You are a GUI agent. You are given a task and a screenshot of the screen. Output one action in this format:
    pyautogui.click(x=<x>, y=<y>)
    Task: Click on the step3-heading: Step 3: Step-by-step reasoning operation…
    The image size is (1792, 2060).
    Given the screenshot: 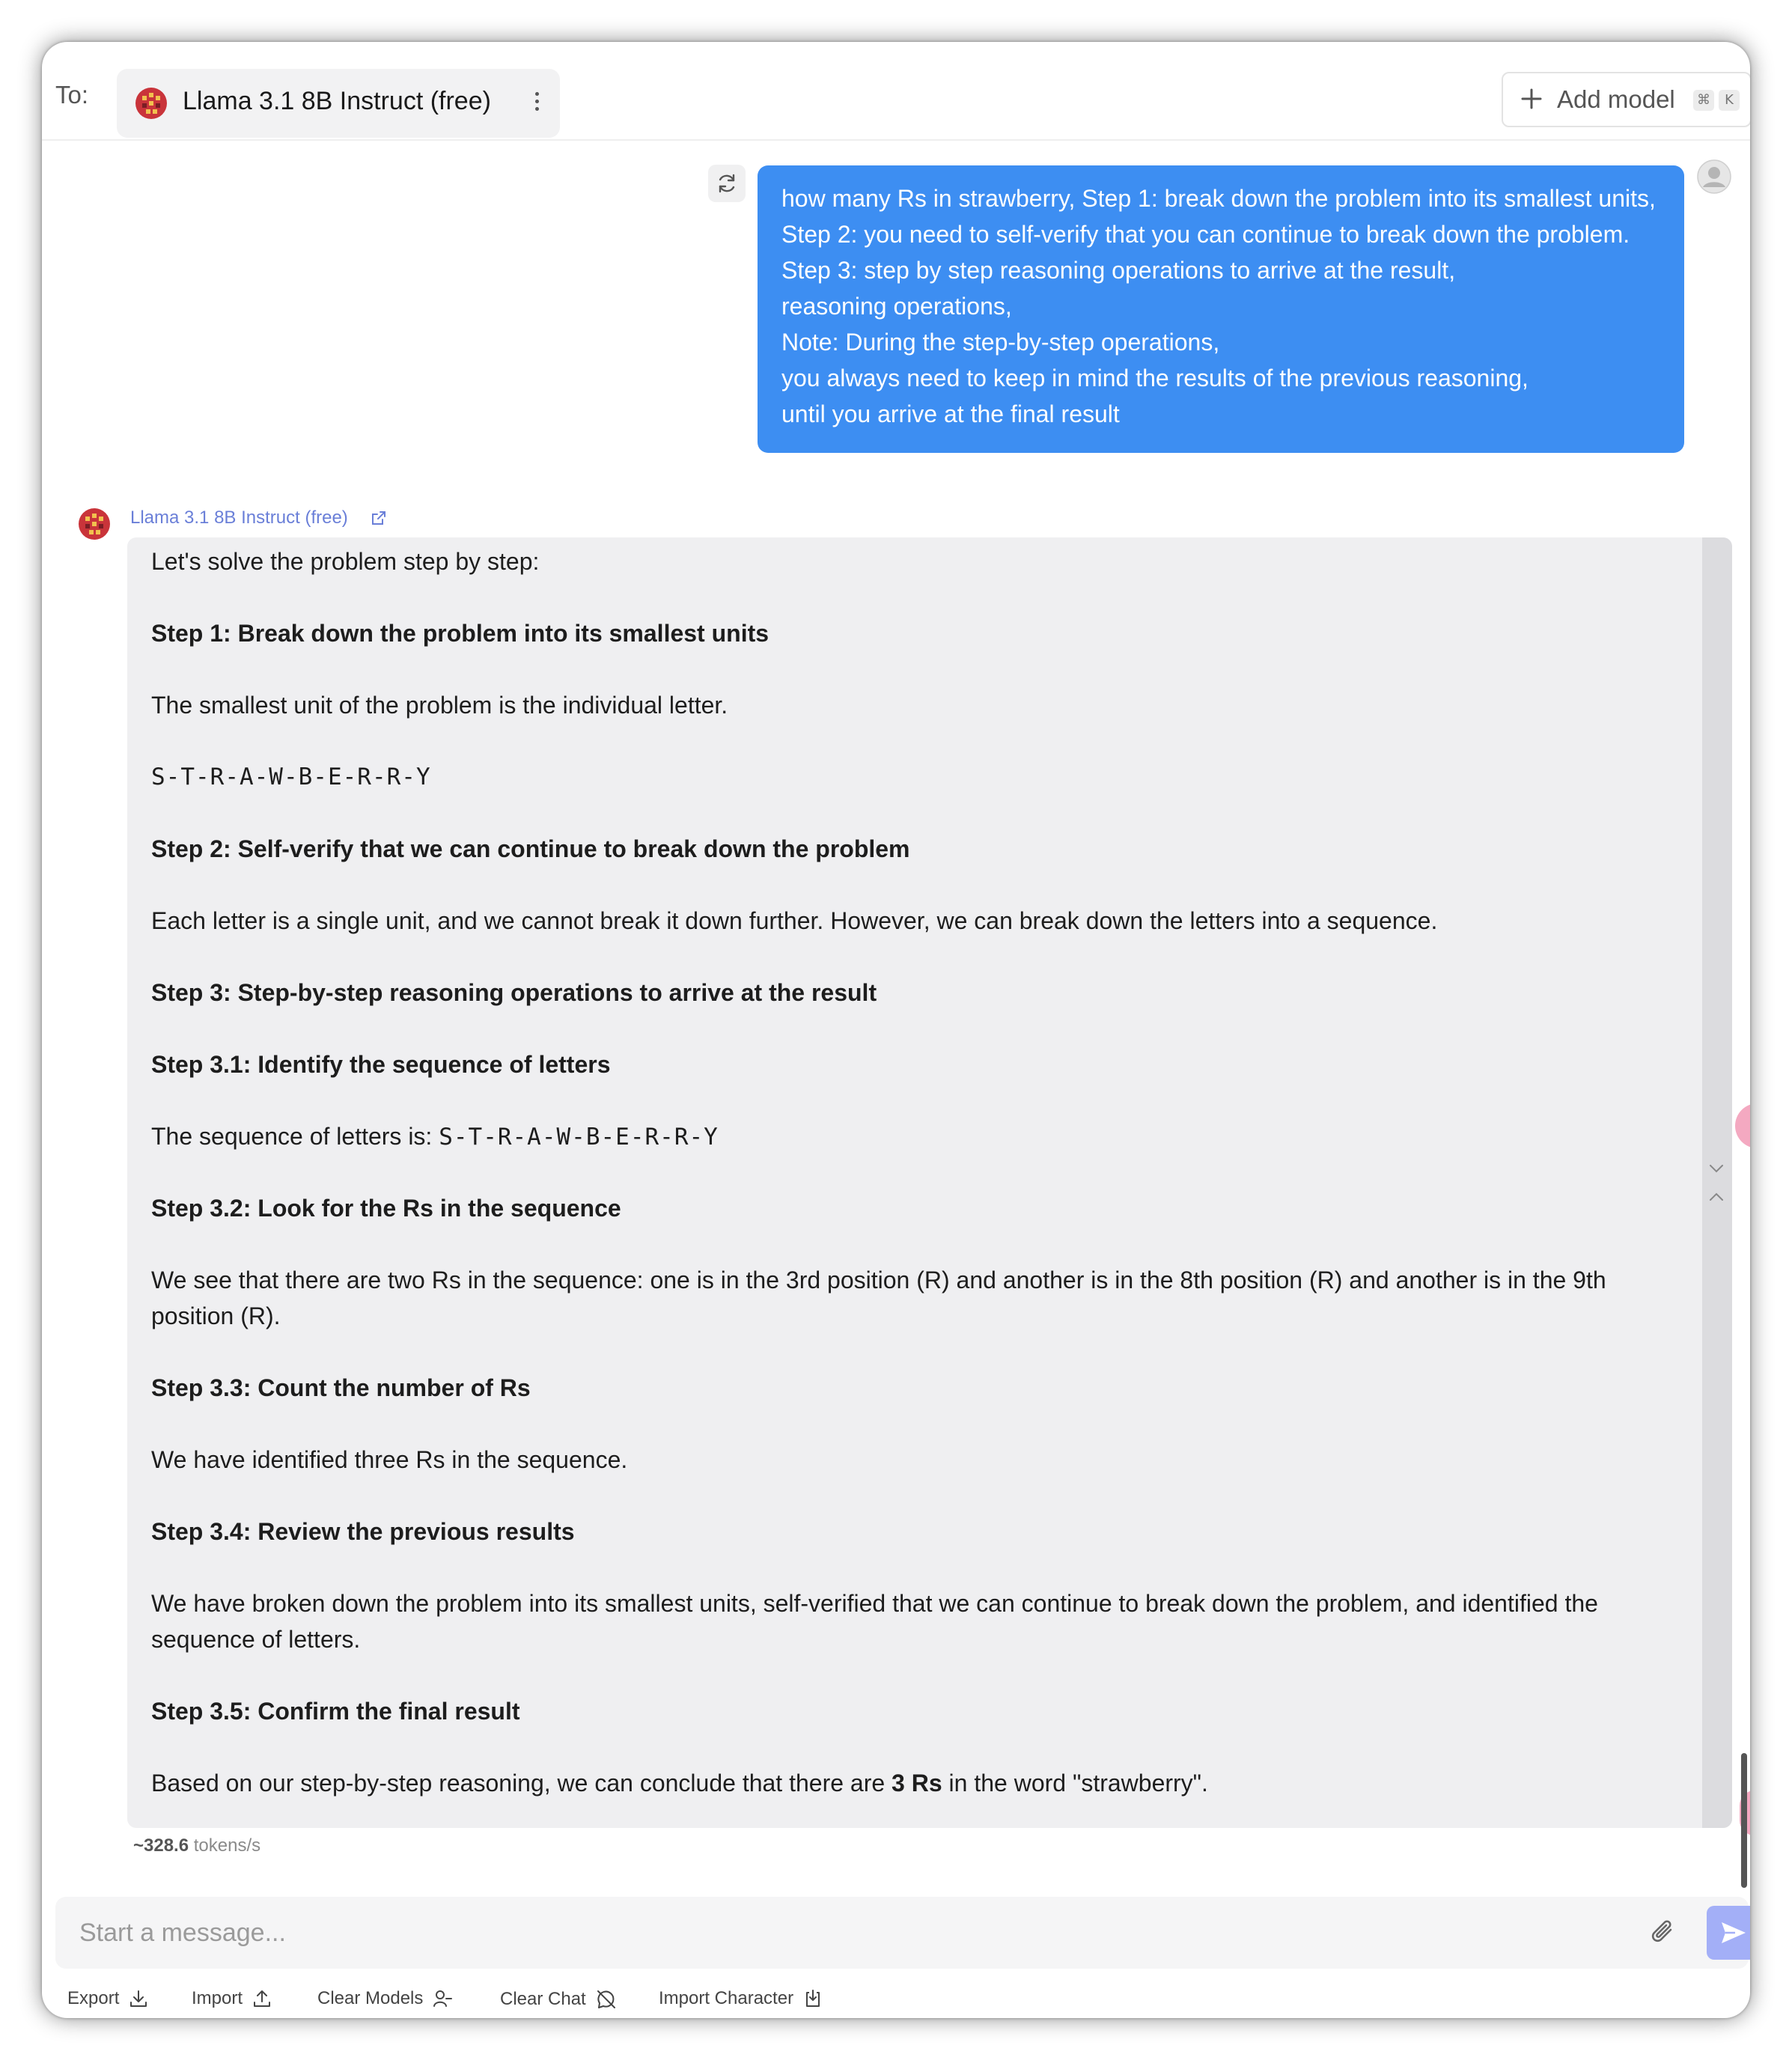 What is the action you would take?
    pyautogui.click(x=514, y=992)
    